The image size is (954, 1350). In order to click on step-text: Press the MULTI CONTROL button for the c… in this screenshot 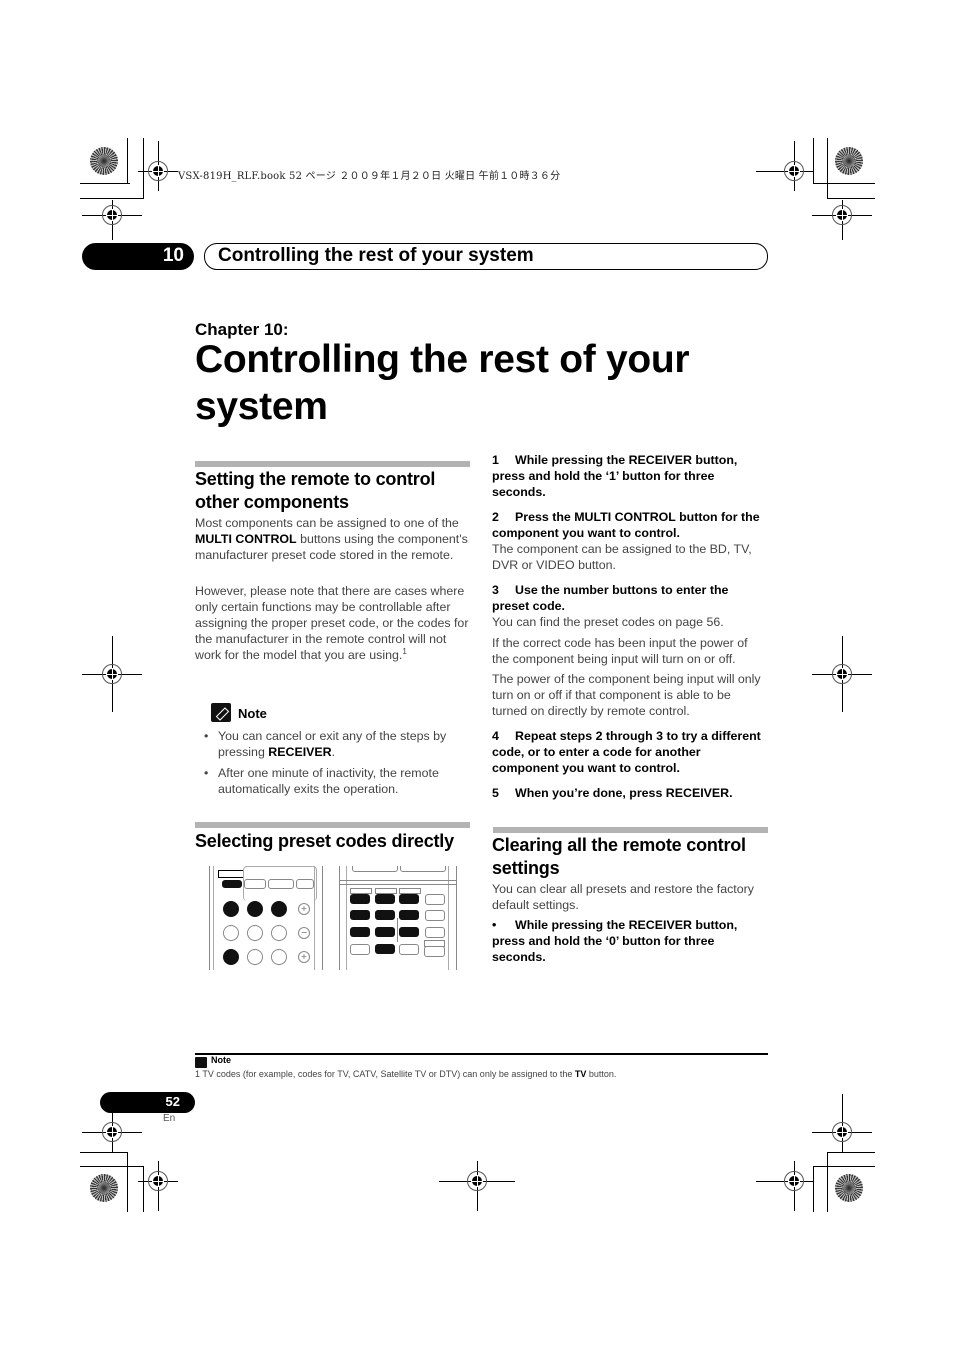, I will do `click(626, 525)`.